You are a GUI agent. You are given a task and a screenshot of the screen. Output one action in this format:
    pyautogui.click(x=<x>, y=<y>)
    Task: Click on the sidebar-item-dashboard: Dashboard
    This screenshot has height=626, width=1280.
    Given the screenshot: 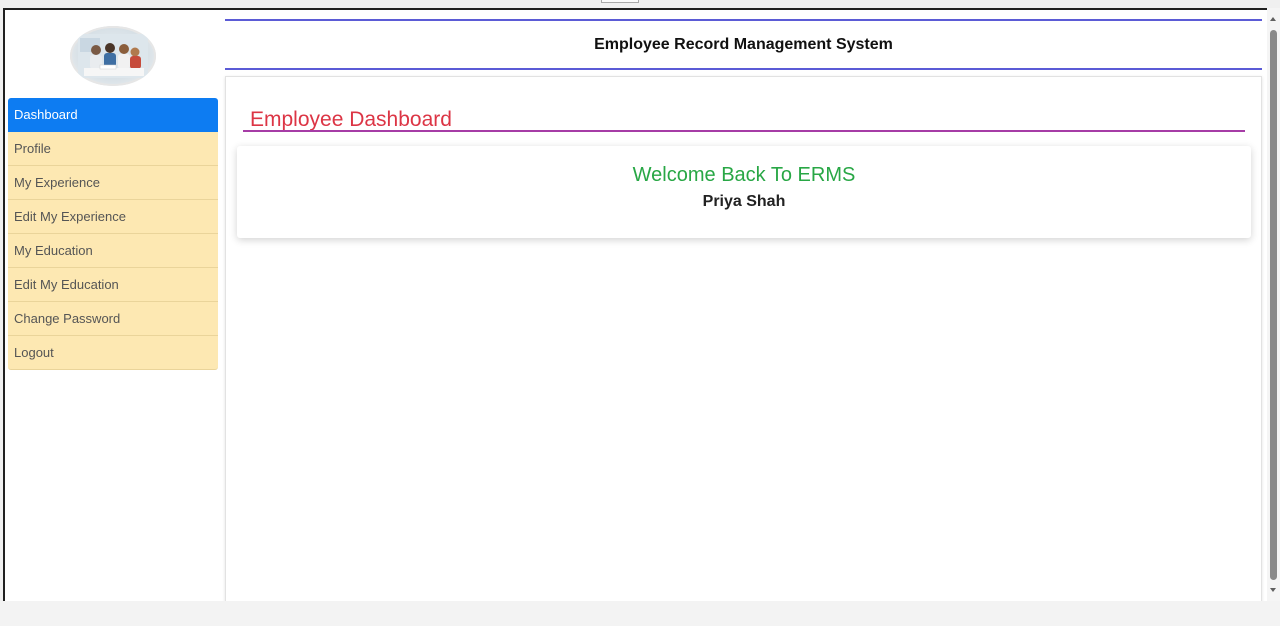 What is the action you would take?
    pyautogui.click(x=113, y=115)
    